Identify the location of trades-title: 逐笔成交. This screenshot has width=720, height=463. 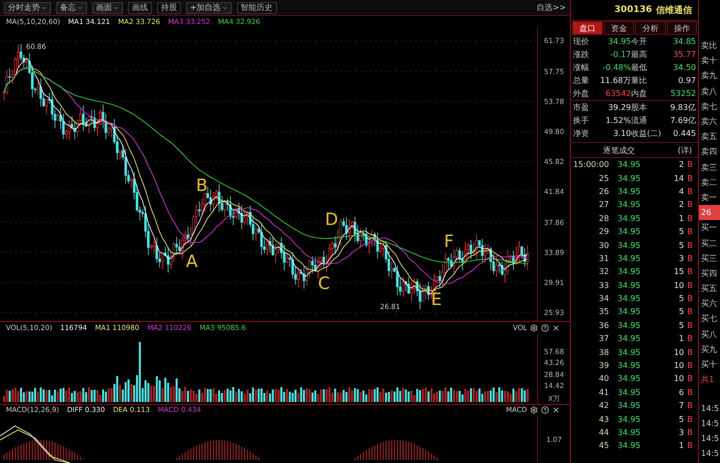
(619, 150).